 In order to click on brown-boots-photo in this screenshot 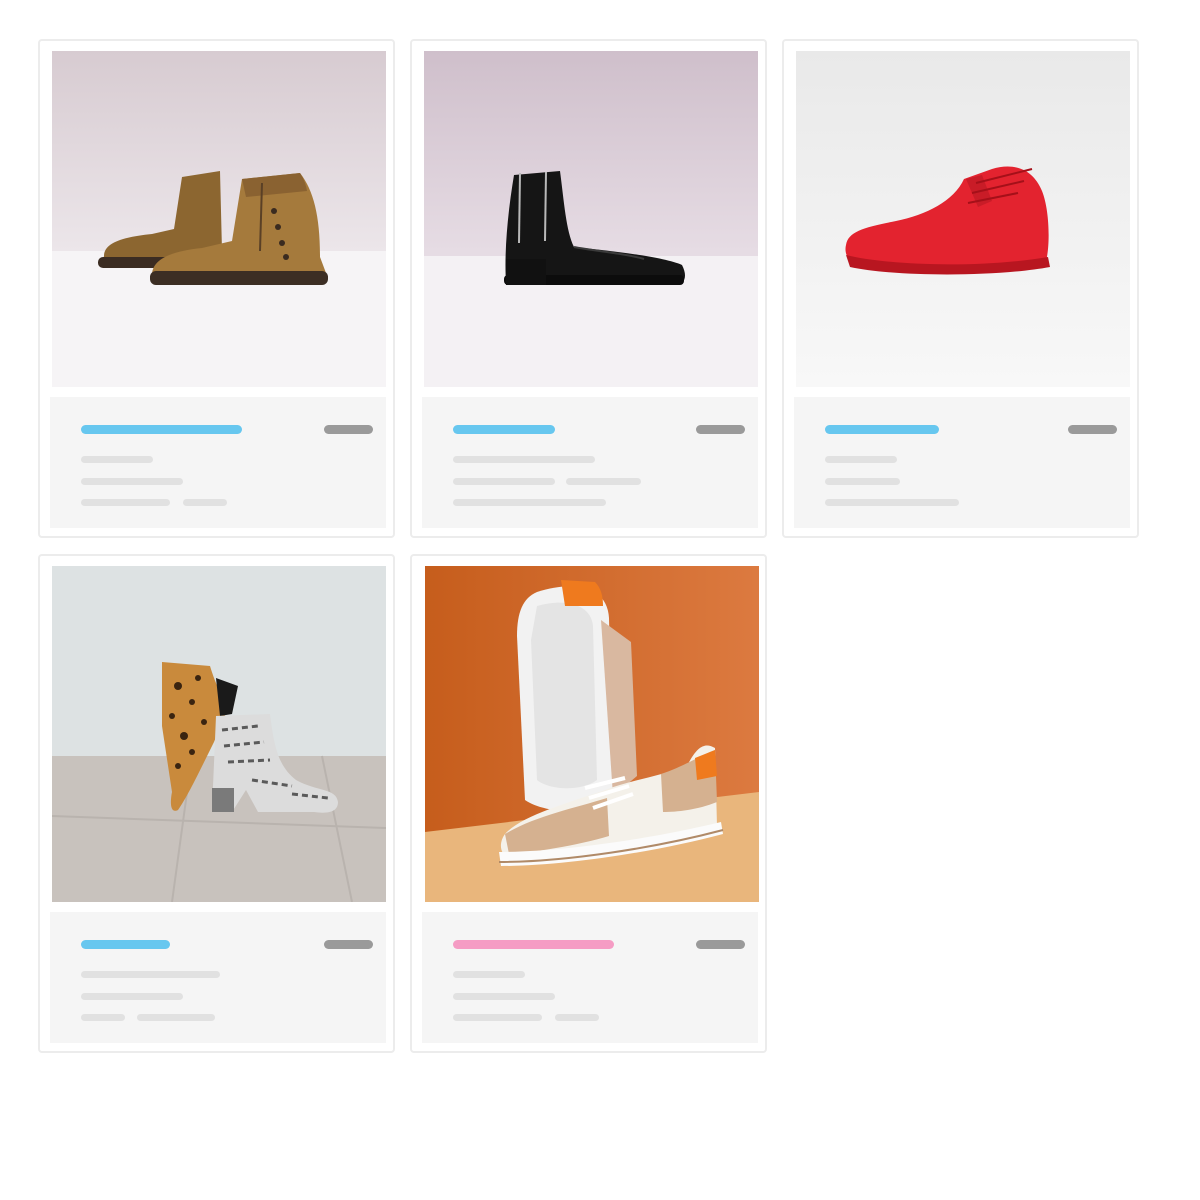, I will do `click(219, 219)`.